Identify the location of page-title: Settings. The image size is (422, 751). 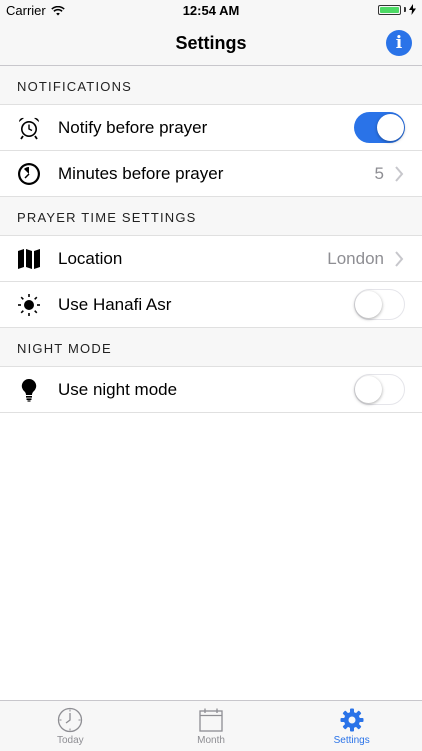
(211, 43).